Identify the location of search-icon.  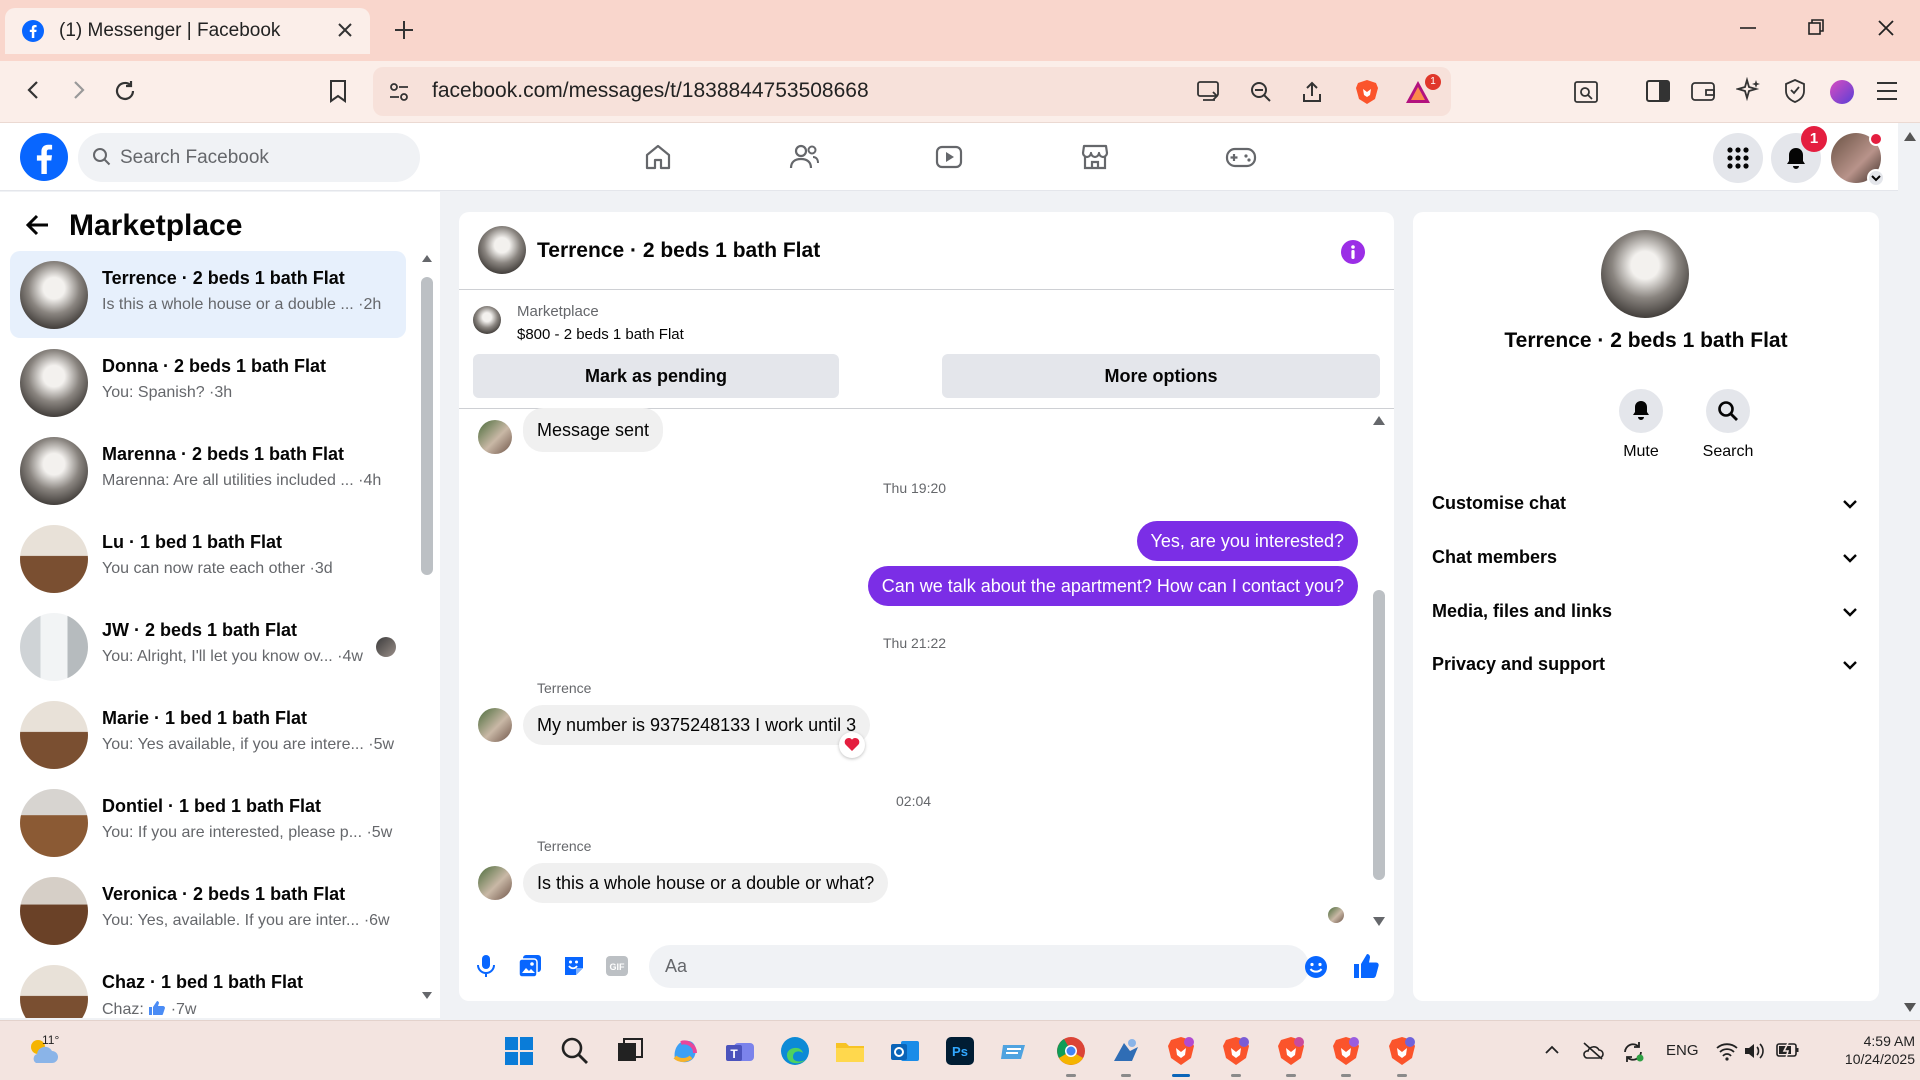
(575, 1051).